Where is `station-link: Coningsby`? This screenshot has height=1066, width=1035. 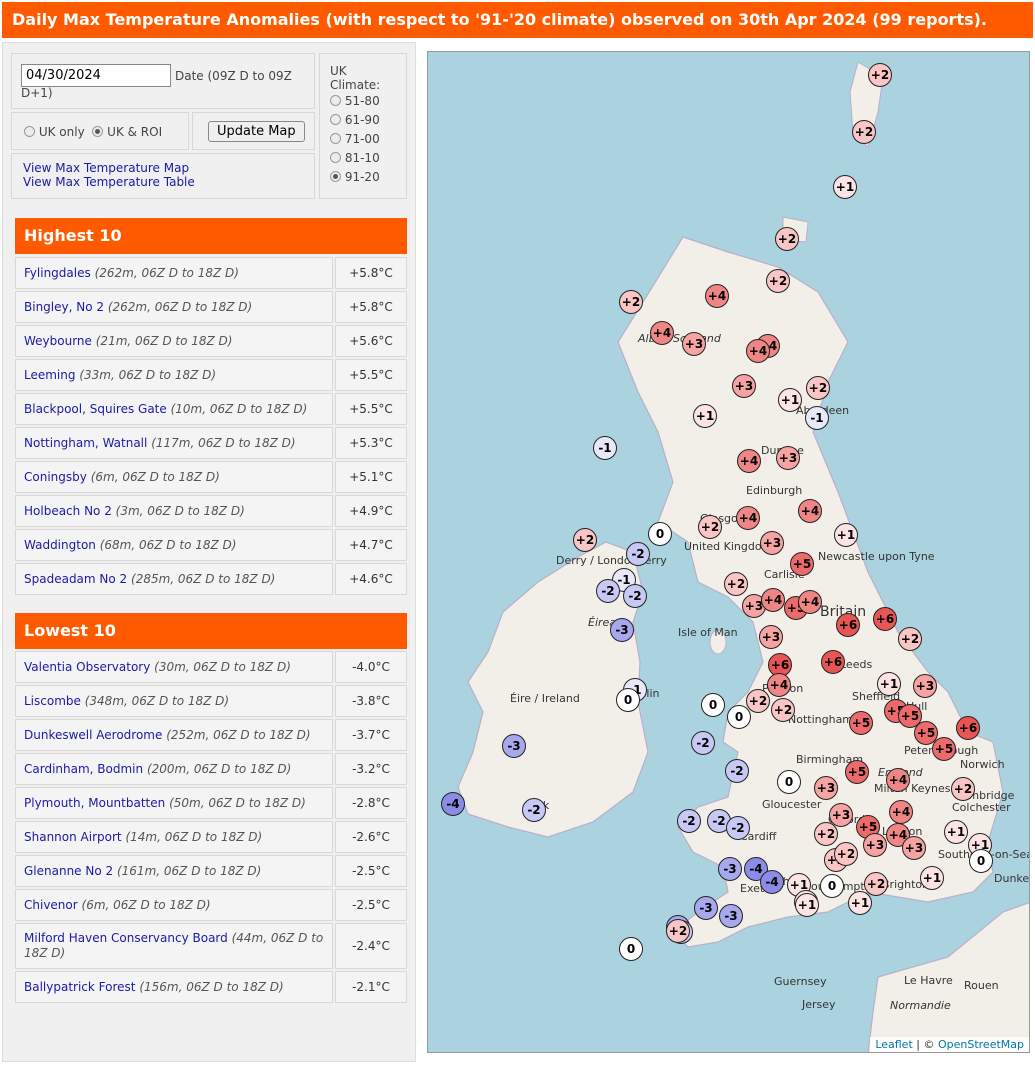 station-link: Coningsby is located at coordinates (55, 477).